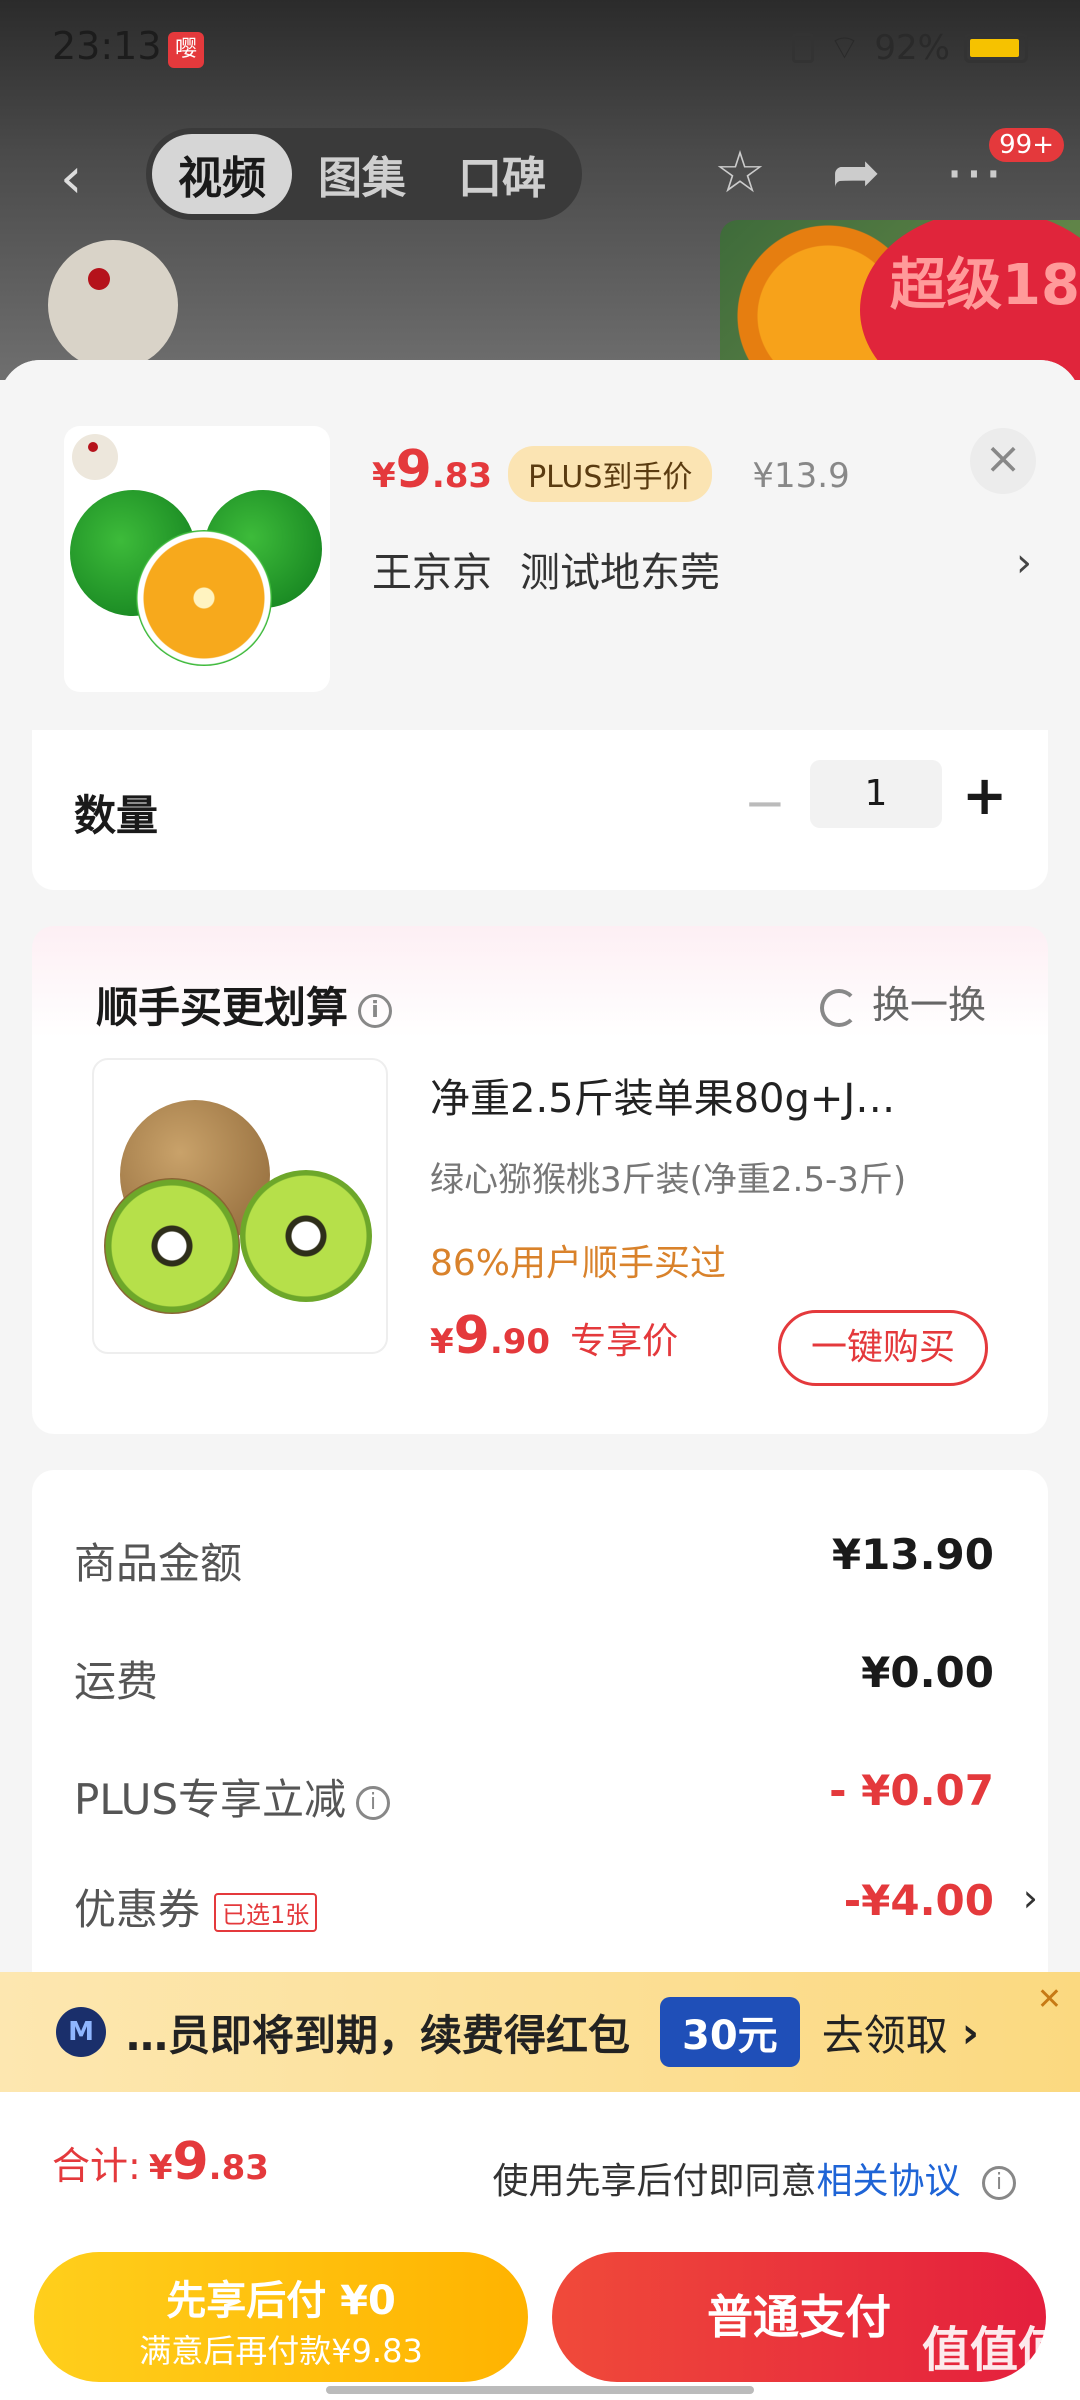 The image size is (1080, 2400). I want to click on price-row: ¥9.83 PLUS到手价 ¥13.9, so click(611, 471).